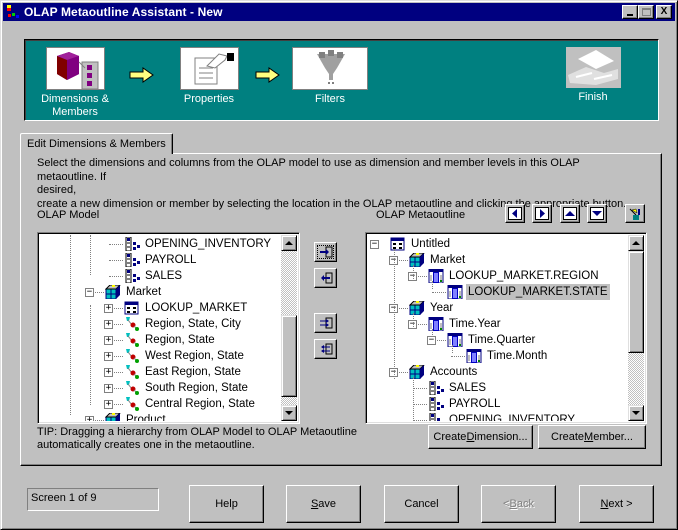 Image resolution: width=678 pixels, height=530 pixels. I want to click on tree-item: LOOKUP_MARKET.STATE, so click(528, 292).